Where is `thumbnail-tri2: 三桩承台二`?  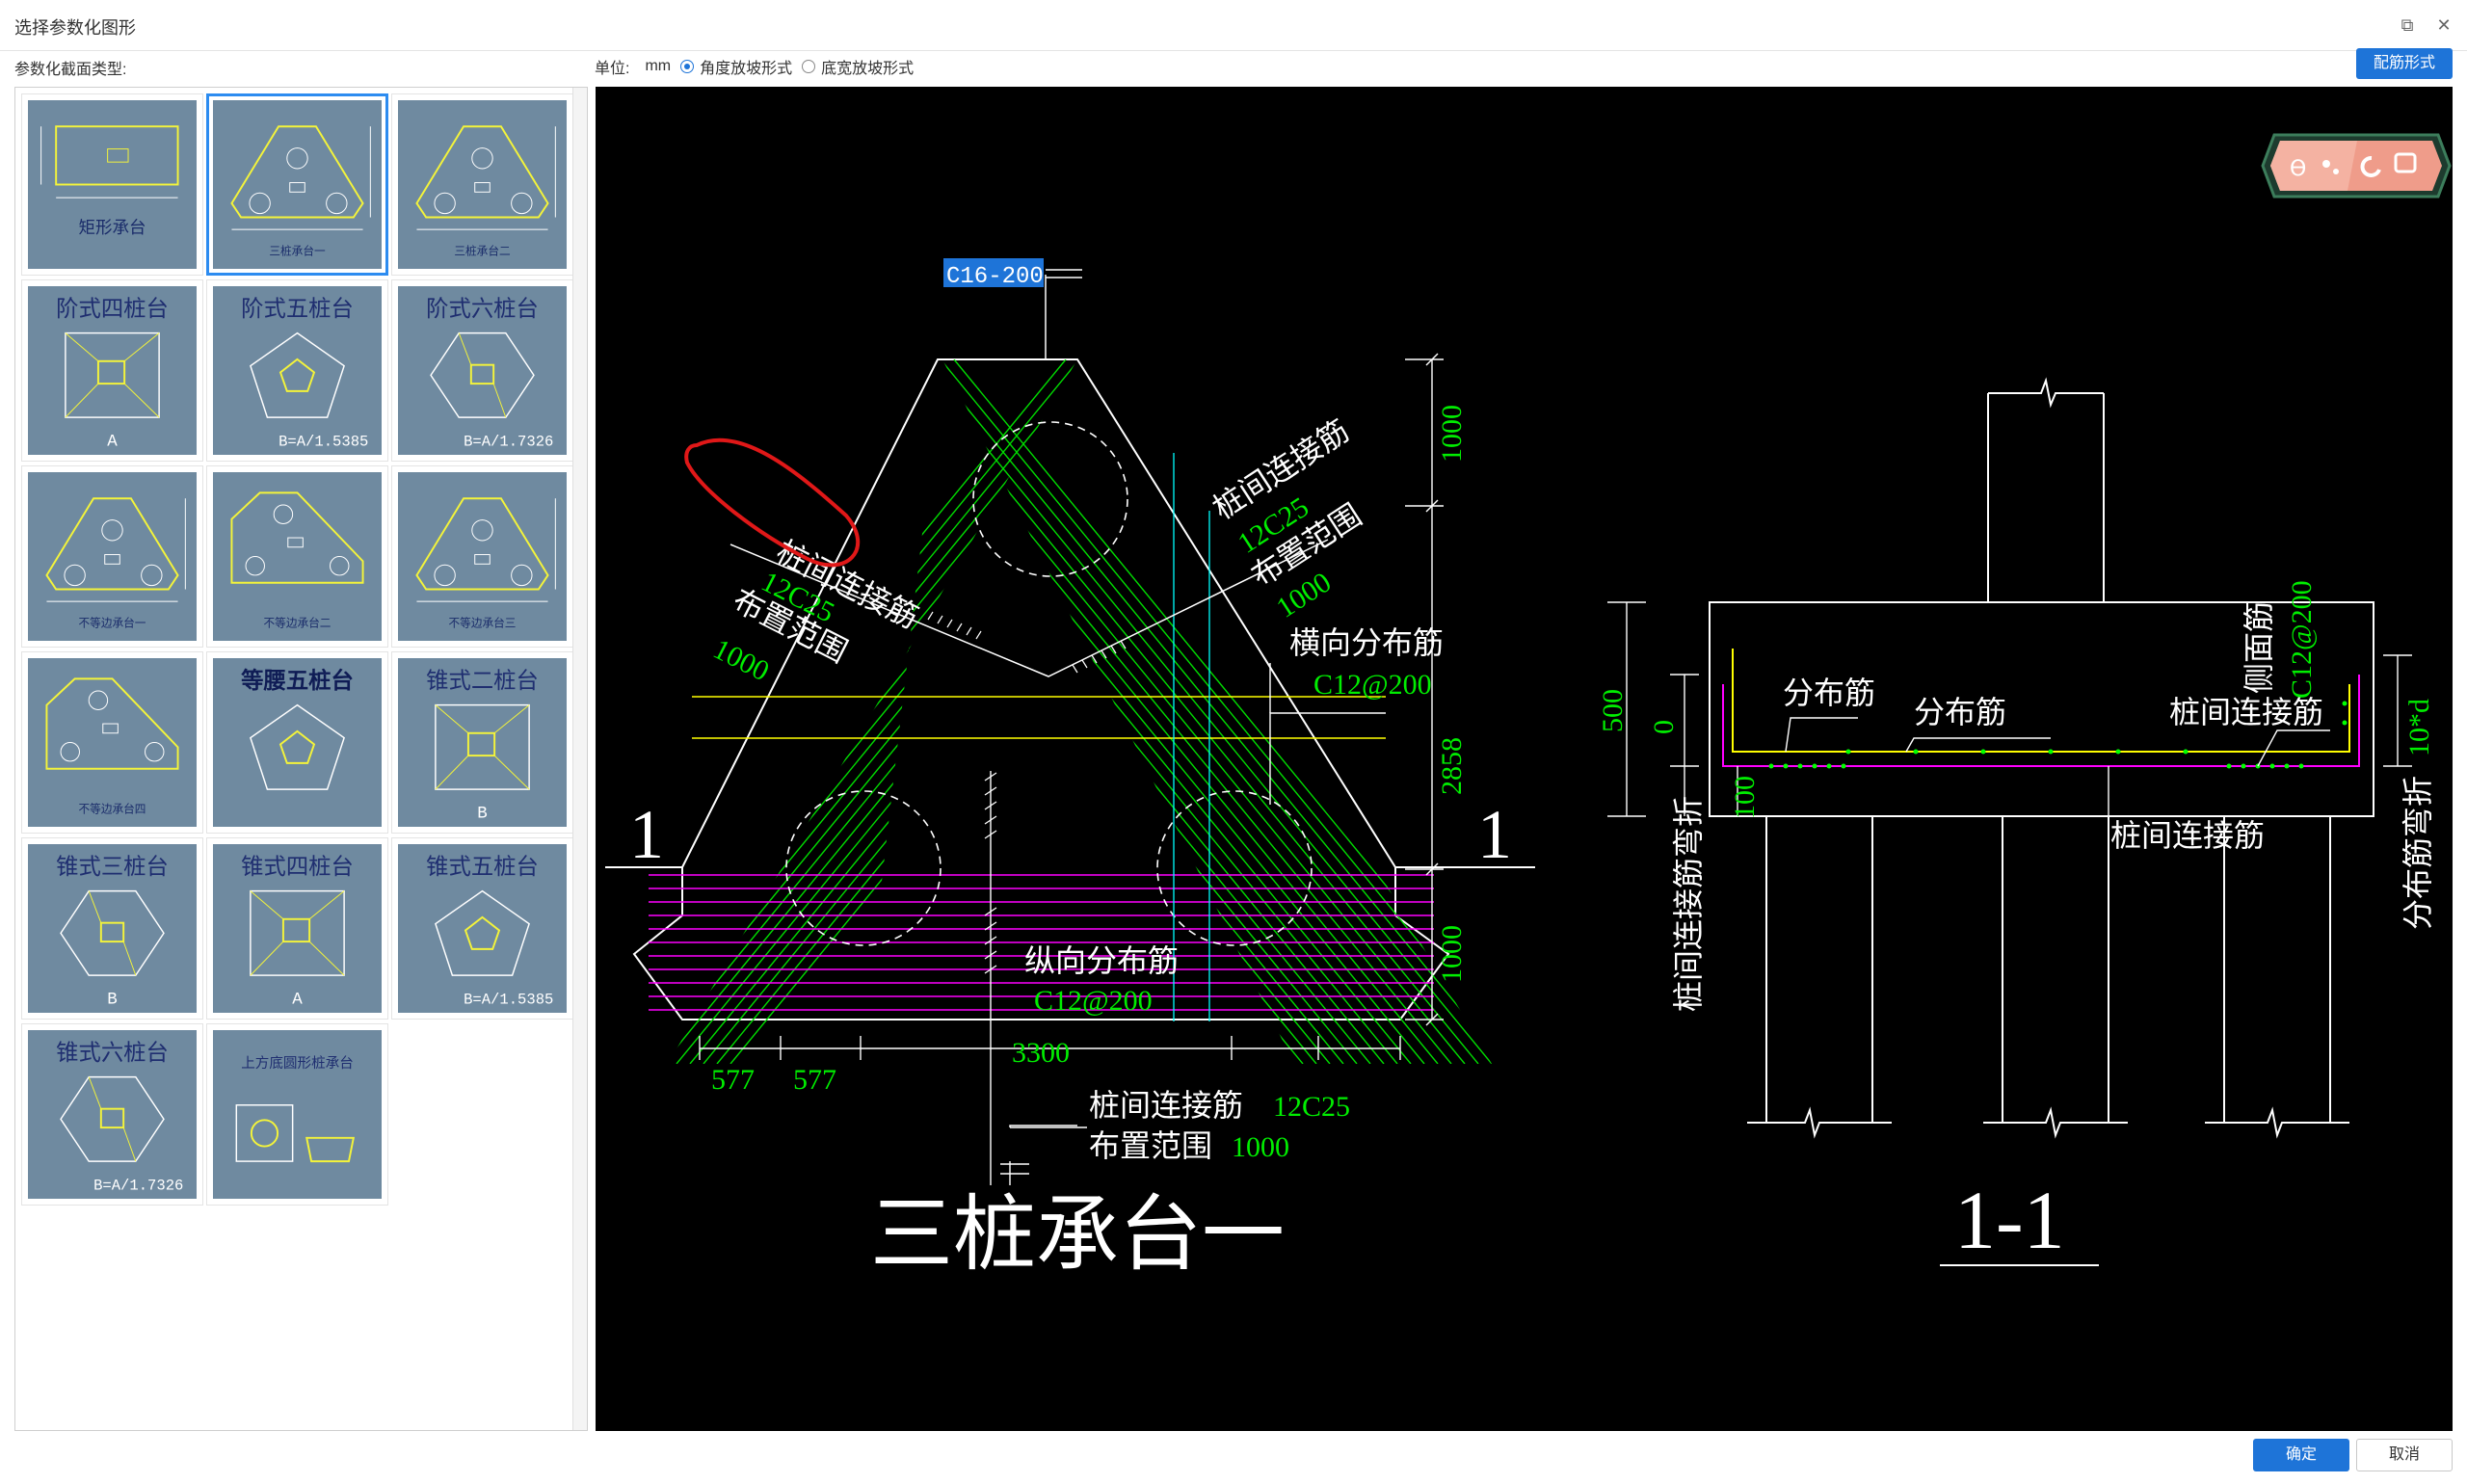
thumbnail-tri2: 三桩承台二 is located at coordinates (482, 184).